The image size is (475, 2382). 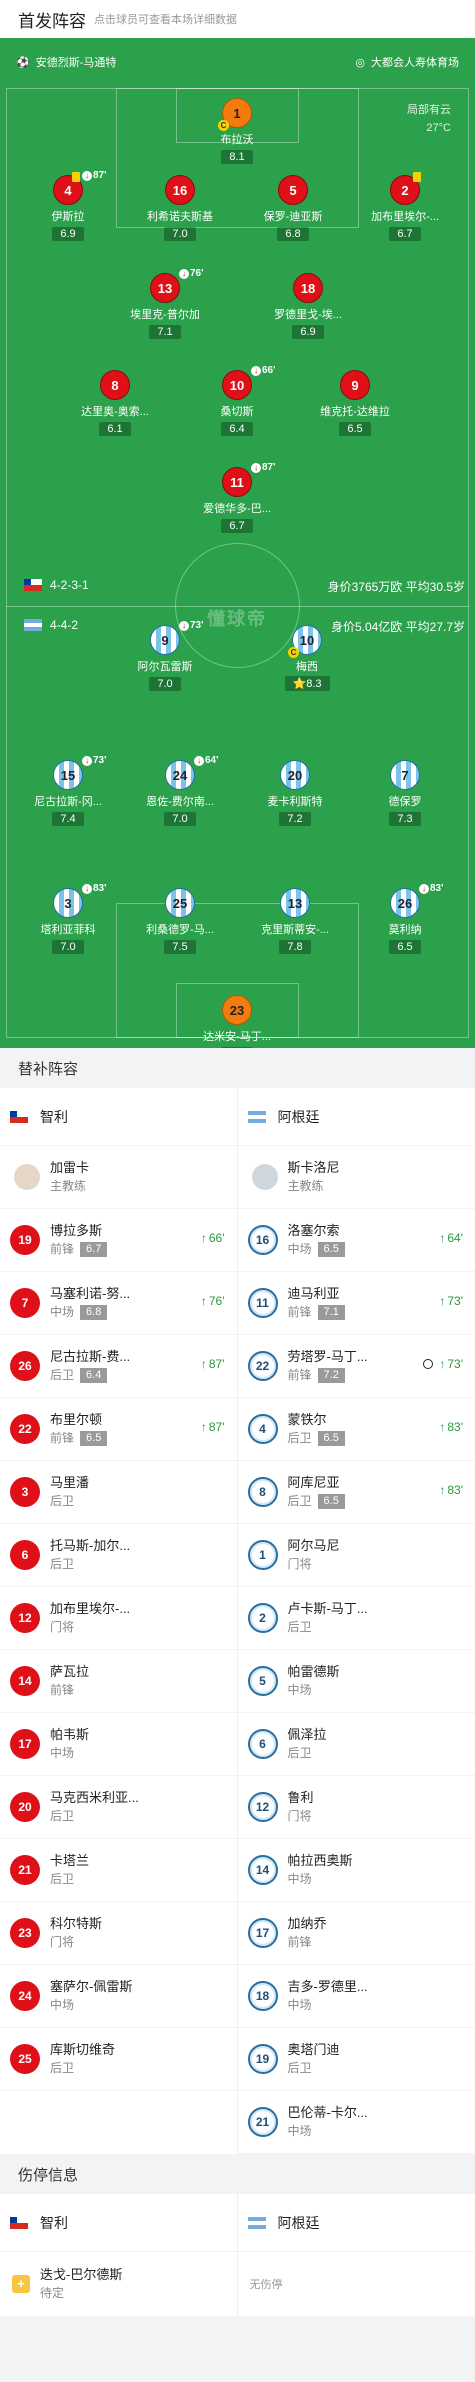 I want to click on sub-player-row: 12 鲁利 门将, so click(x=356, y=1807).